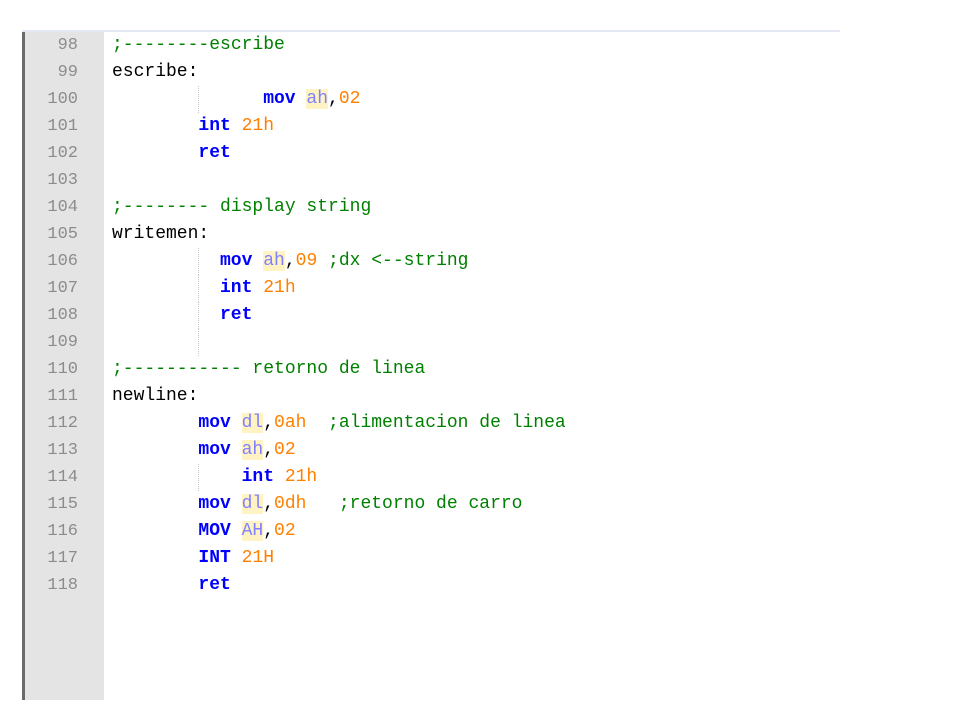  What do you see at coordinates (431, 234) in the screenshot?
I see `code-line: 105 writemen:` at bounding box center [431, 234].